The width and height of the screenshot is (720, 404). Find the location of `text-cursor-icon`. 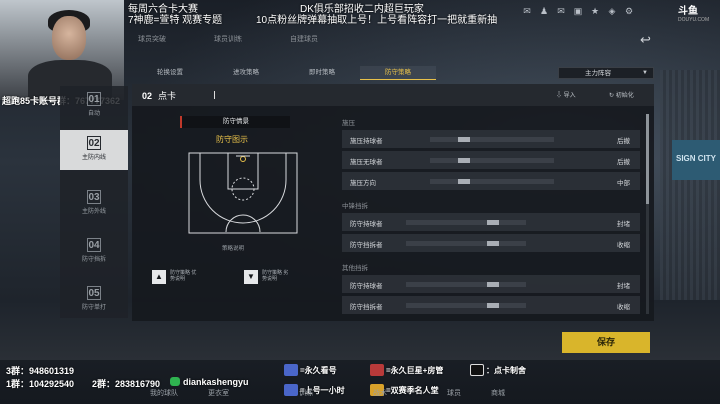

text-cursor-icon is located at coordinates (216, 95).